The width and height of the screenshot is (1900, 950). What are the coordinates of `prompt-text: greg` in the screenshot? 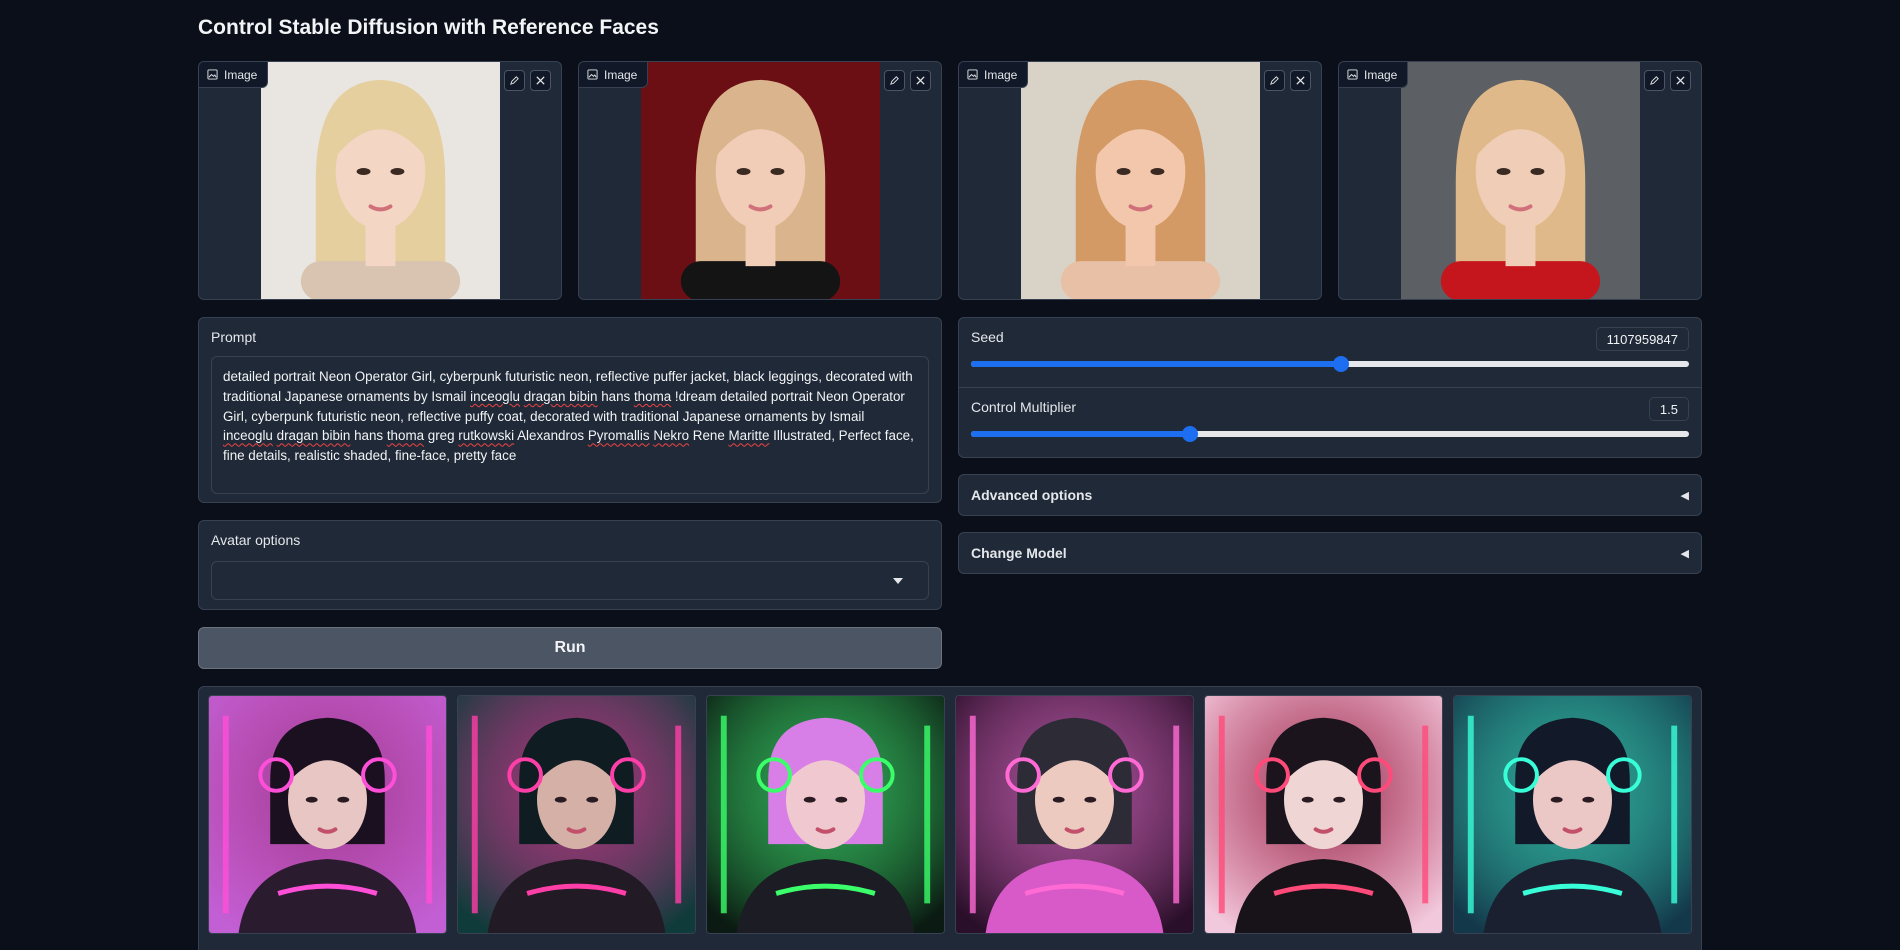 It's located at (441, 436).